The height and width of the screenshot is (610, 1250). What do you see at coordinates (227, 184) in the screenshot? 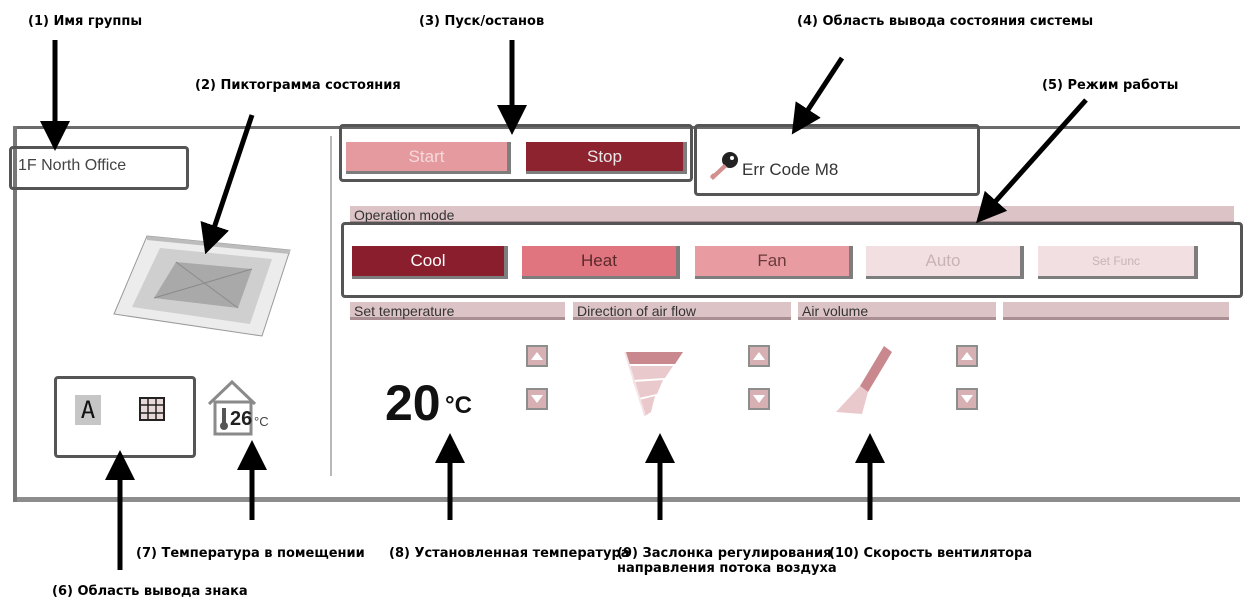
I see `arrow-status-icon` at bounding box center [227, 184].